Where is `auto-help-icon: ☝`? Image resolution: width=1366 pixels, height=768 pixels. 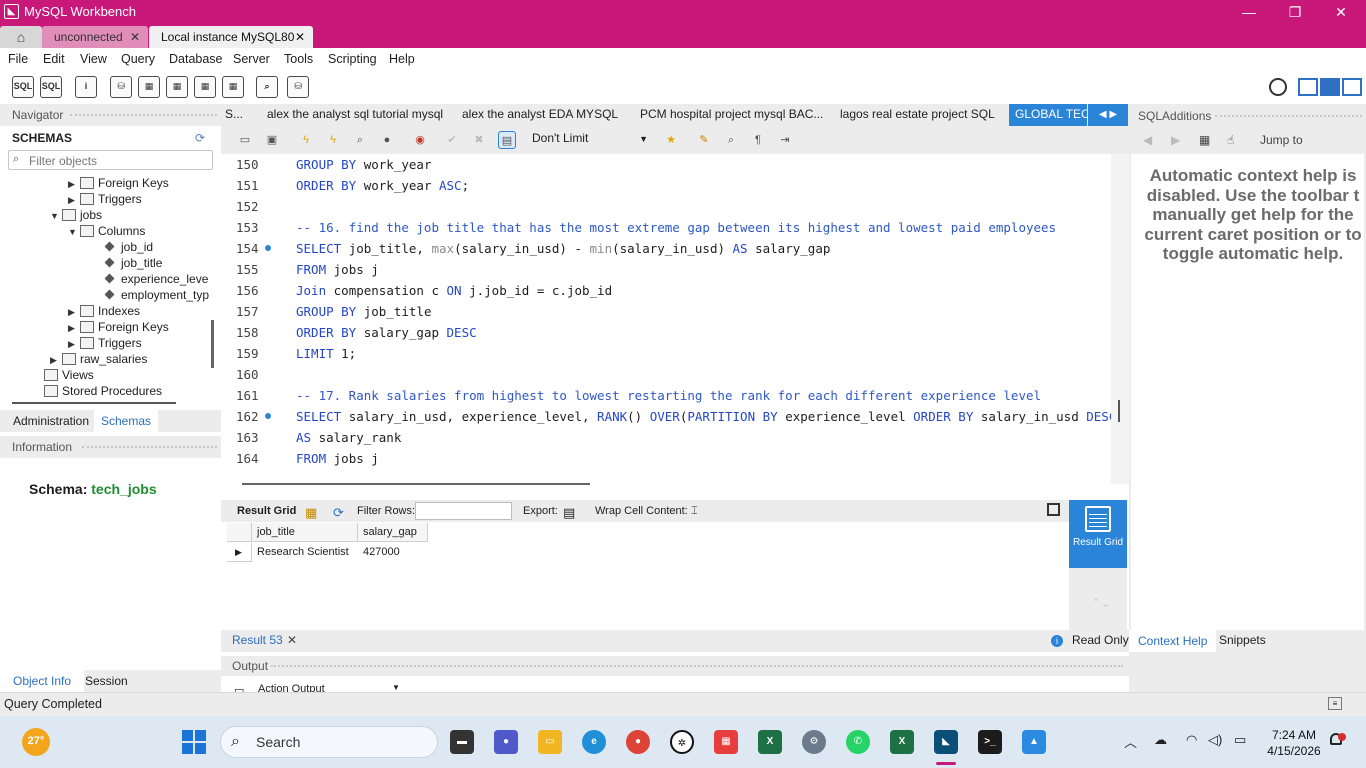 auto-help-icon: ☝ is located at coordinates (1230, 140).